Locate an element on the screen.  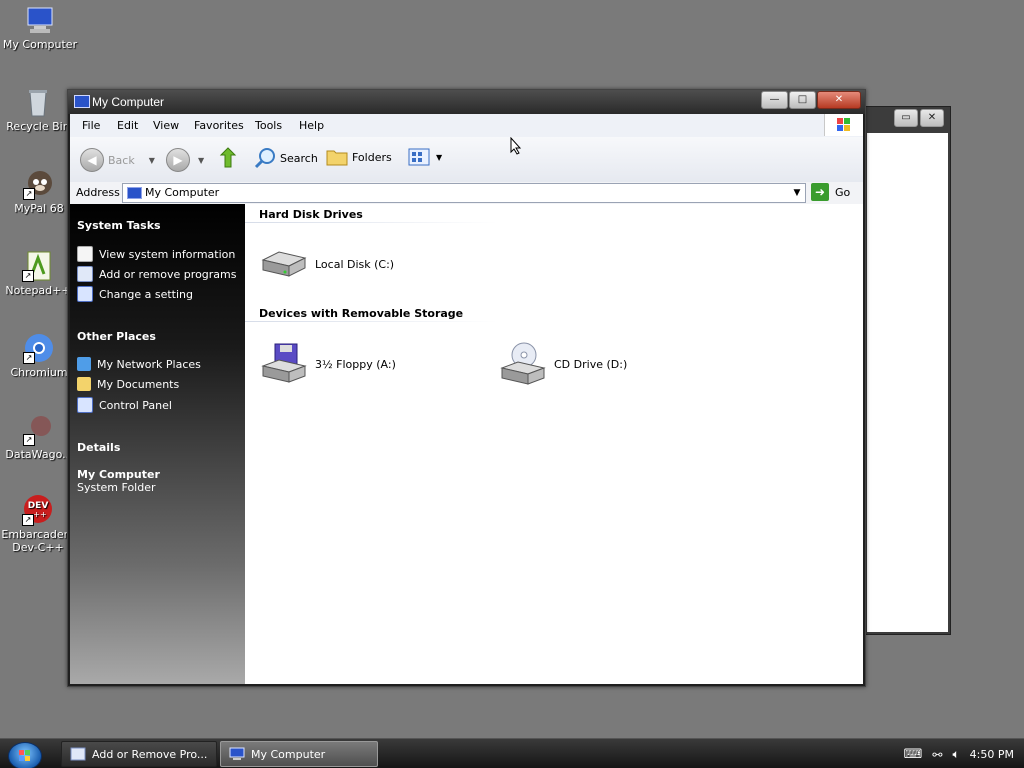
minimize-button: — is located at coordinates (774, 100).